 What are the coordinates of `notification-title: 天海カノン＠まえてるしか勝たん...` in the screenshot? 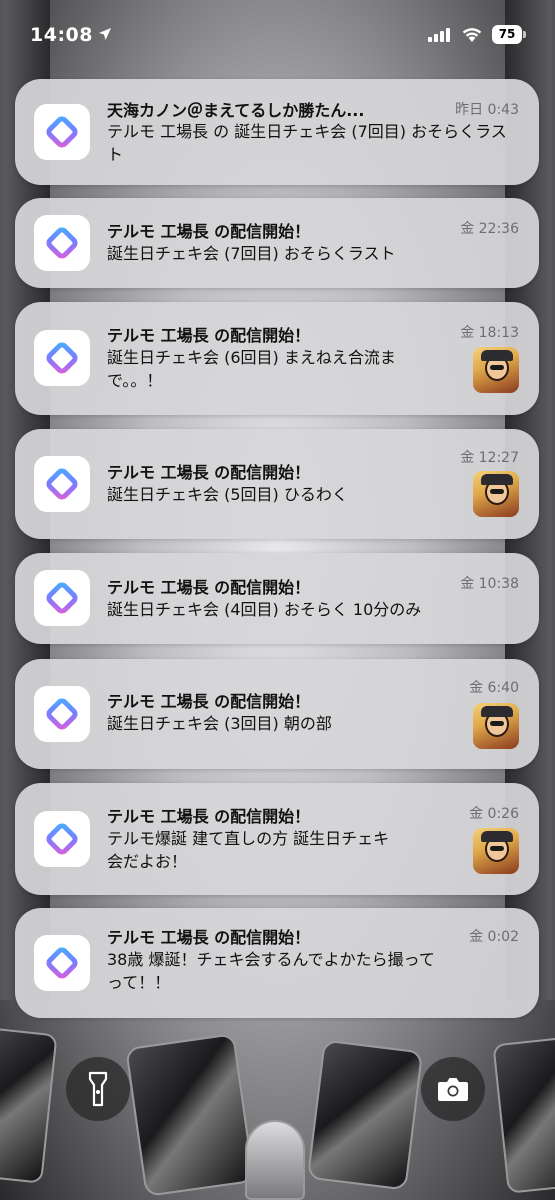 It's located at (236, 110).